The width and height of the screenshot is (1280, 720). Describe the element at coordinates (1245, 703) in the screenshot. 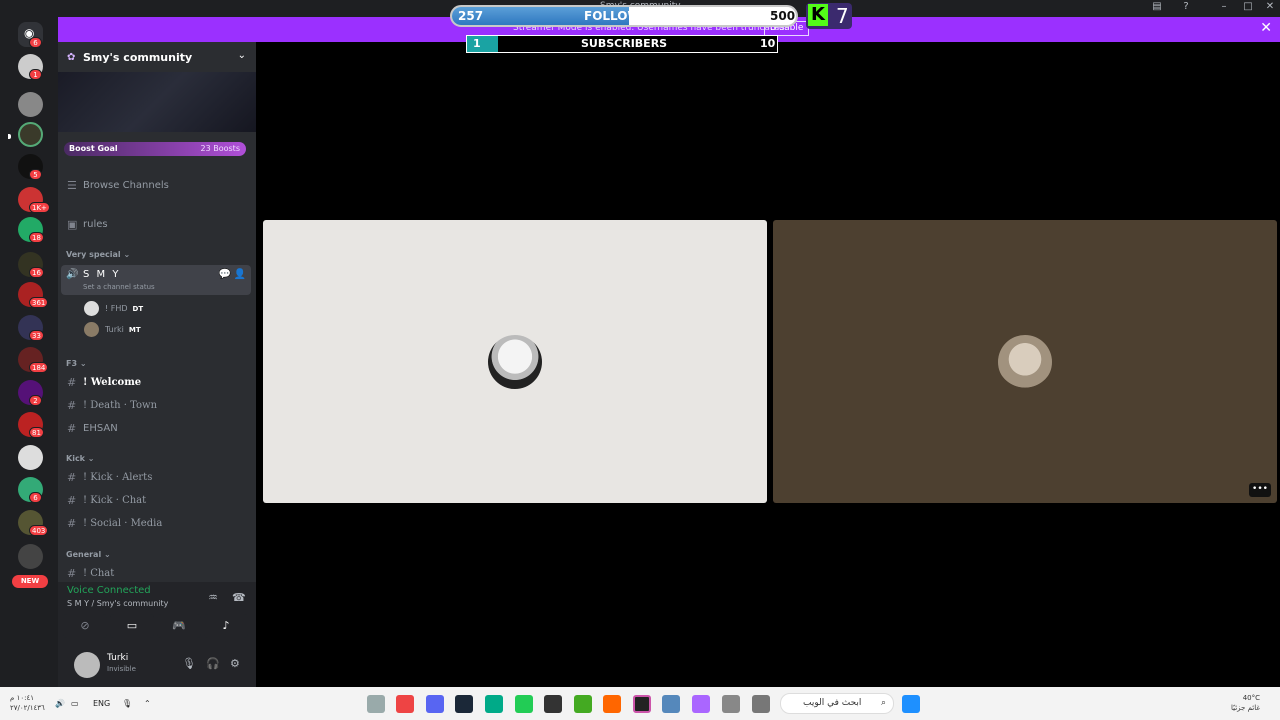

I see `weather-widget: 40°C غائم جزئيًا` at that location.